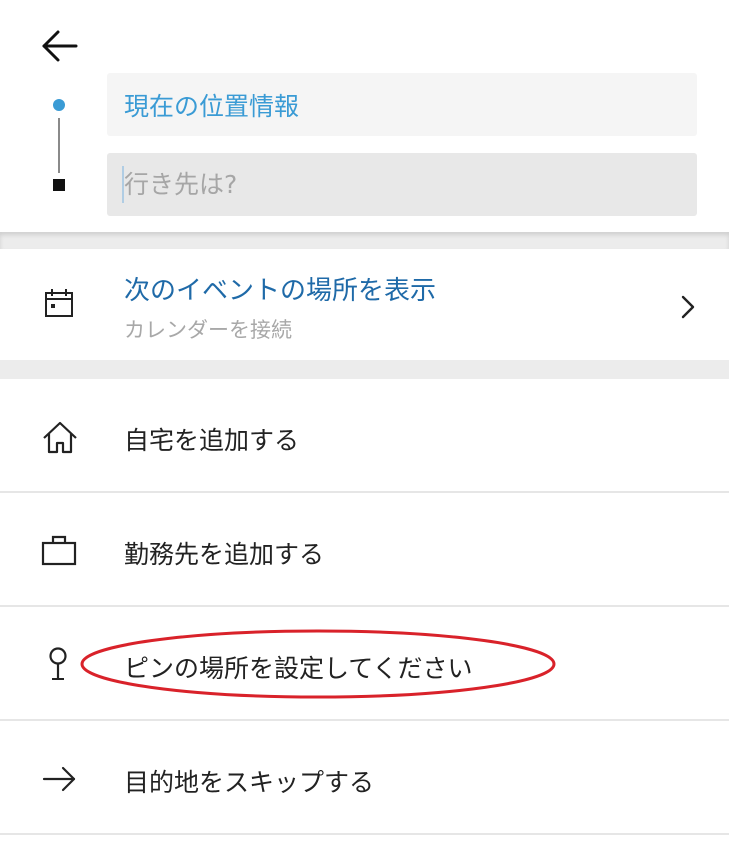 The height and width of the screenshot is (841, 729). What do you see at coordinates (224, 553) in the screenshot?
I see `add-work-label: 勤務先を追加する` at bounding box center [224, 553].